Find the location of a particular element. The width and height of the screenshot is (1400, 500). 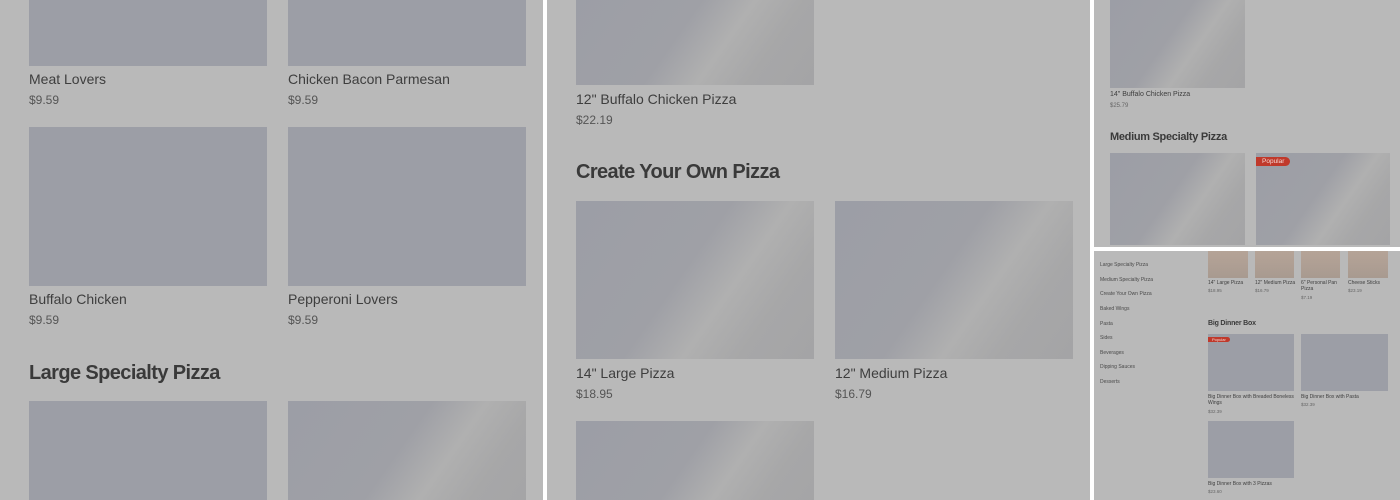

section-heading: Create Your Own Pizza is located at coordinates (678, 172).